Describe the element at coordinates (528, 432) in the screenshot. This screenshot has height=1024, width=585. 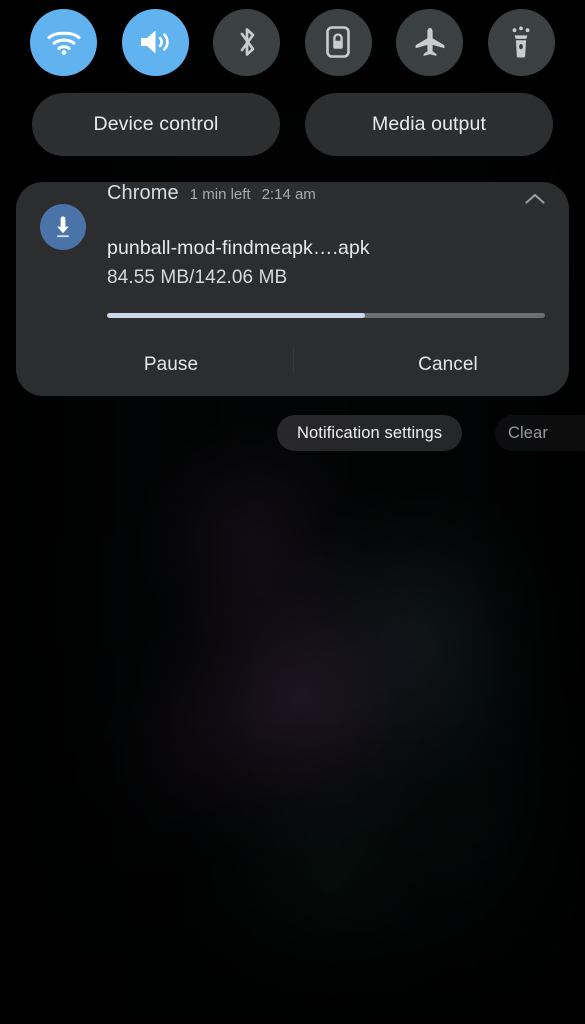
I see `clear-all-label: Clear` at that location.